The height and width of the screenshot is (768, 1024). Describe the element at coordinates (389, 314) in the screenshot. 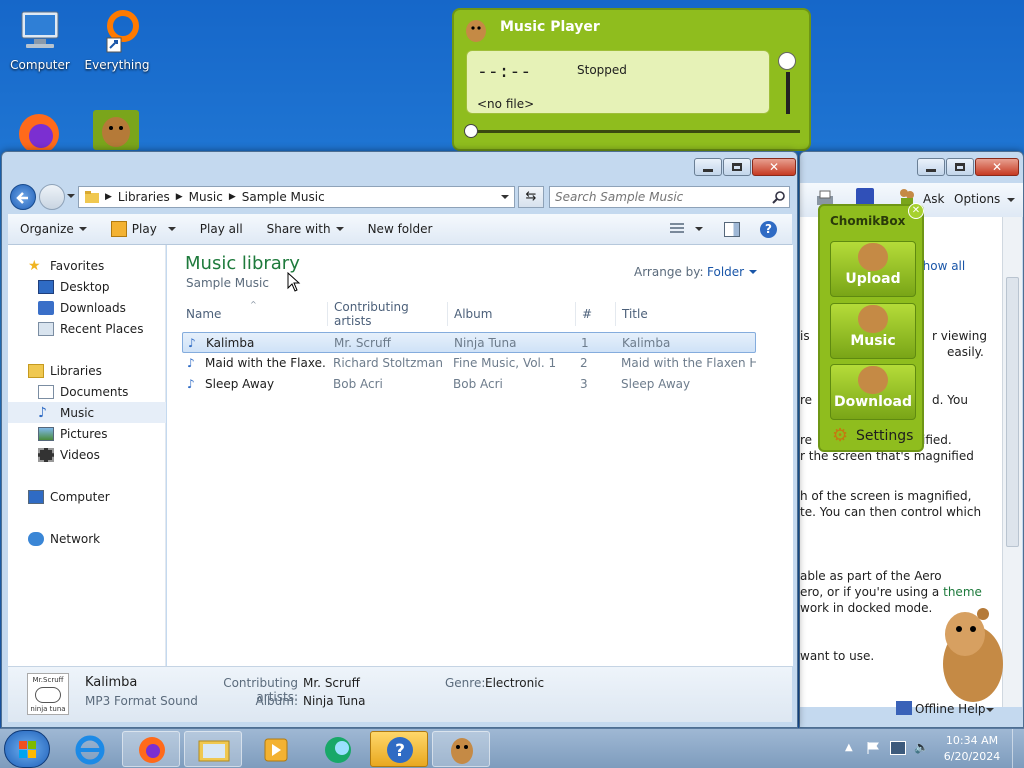

I see `column-header-artists: Contributing artists` at that location.